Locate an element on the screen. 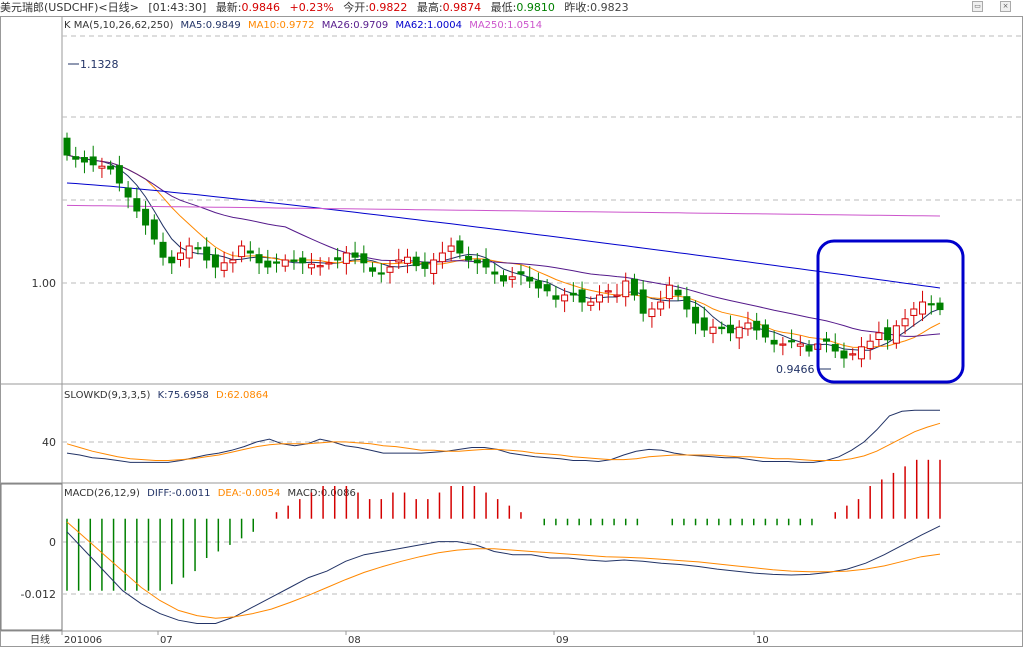 The width and height of the screenshot is (1023, 647). low-price-label: 最低: is located at coordinates (503, 7).